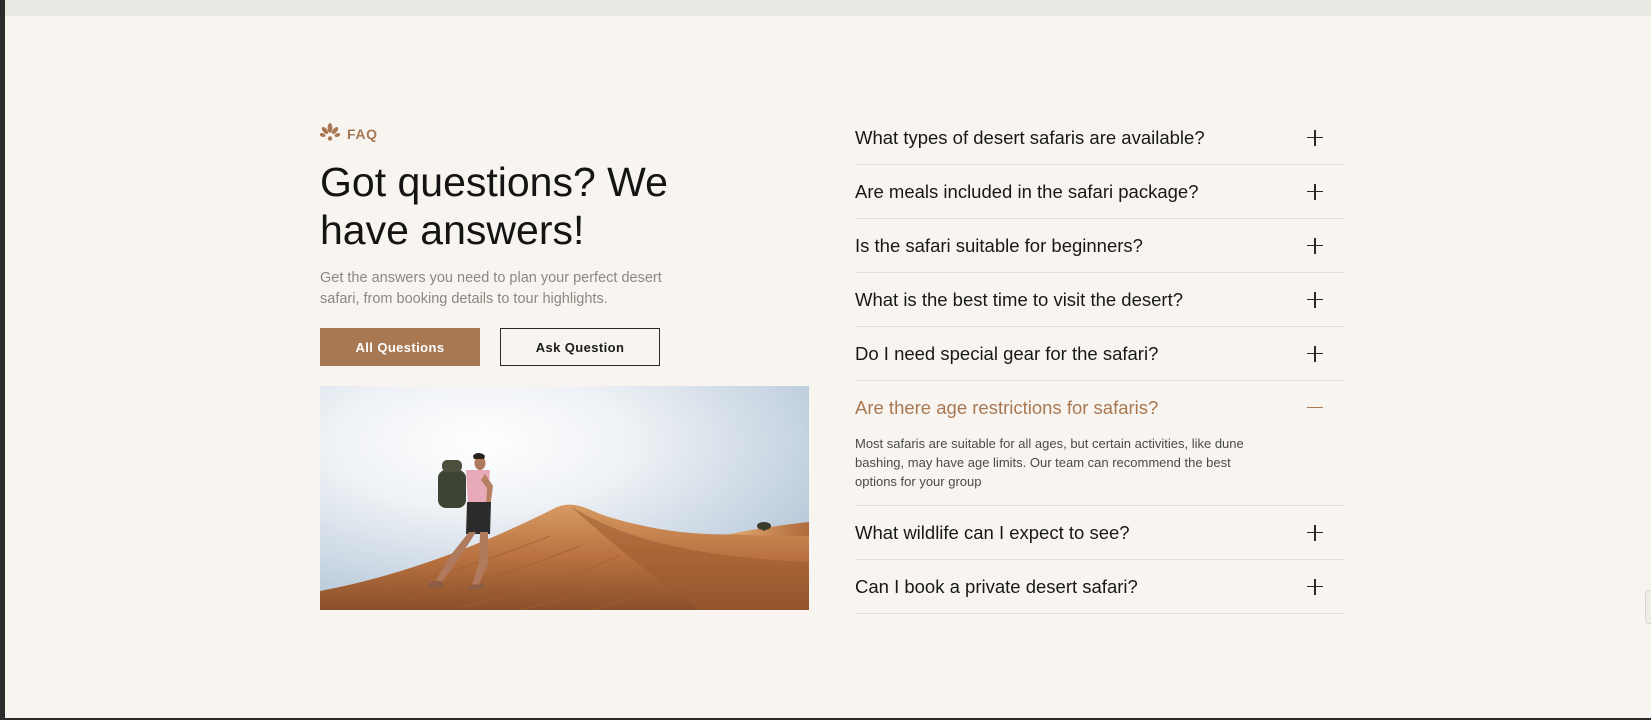 This screenshot has width=1651, height=720. Describe the element at coordinates (494, 206) in the screenshot. I see `page-title: Got questions? We have answers!` at that location.